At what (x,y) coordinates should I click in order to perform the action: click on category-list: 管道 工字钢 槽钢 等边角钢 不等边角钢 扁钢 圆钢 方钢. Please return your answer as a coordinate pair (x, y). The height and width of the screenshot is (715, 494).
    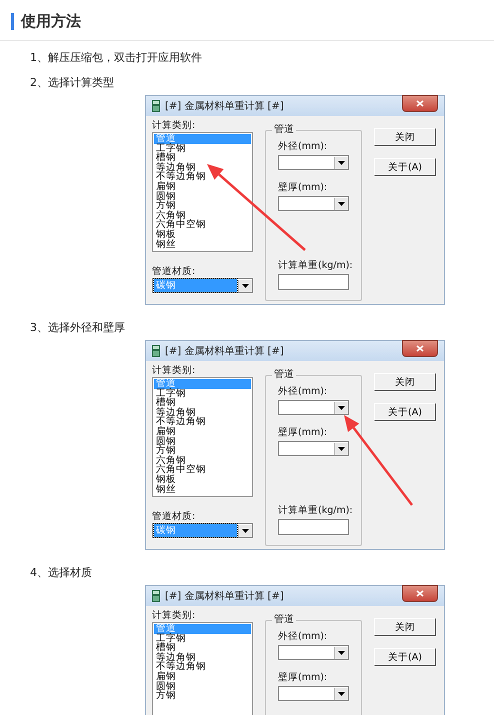
    Looking at the image, I should click on (202, 668).